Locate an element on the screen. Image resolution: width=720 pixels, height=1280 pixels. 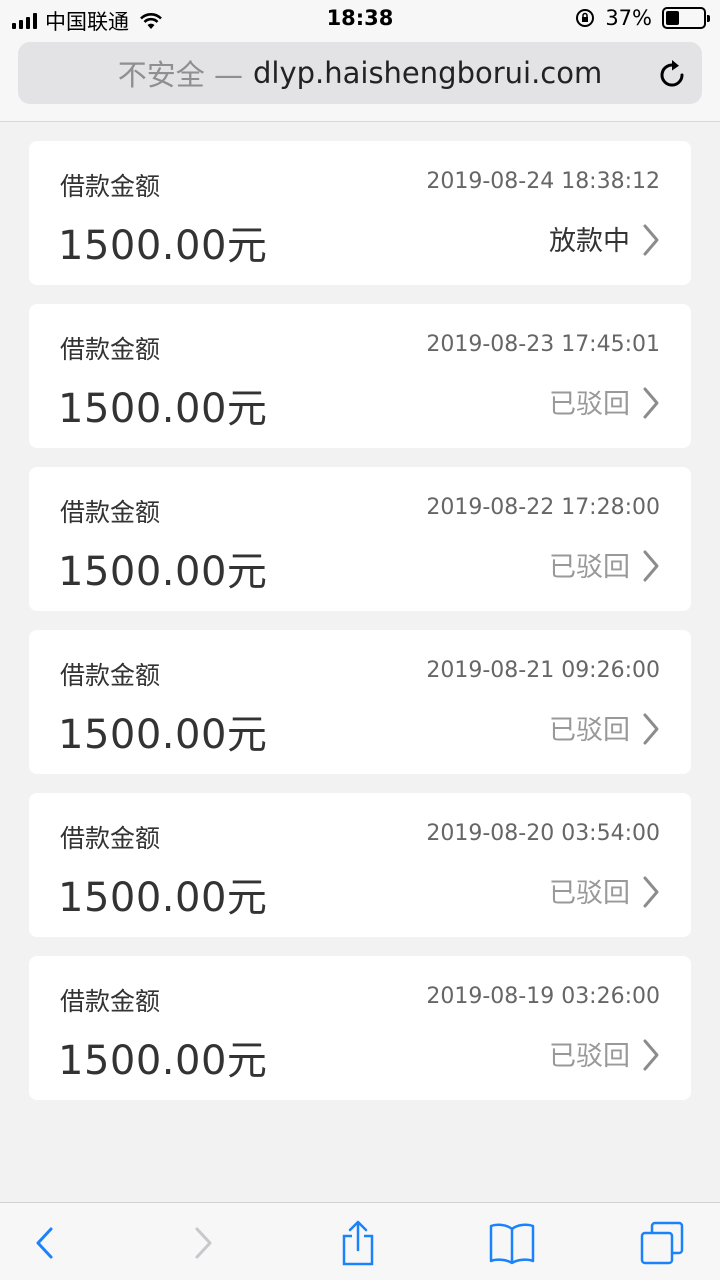
battery-fill is located at coordinates (673, 18).